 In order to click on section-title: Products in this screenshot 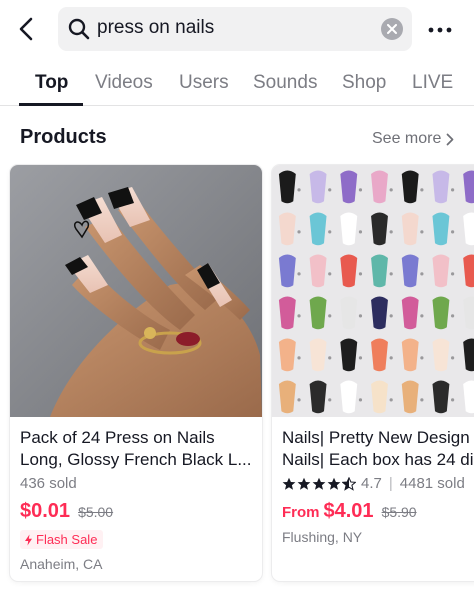, I will do `click(63, 137)`.